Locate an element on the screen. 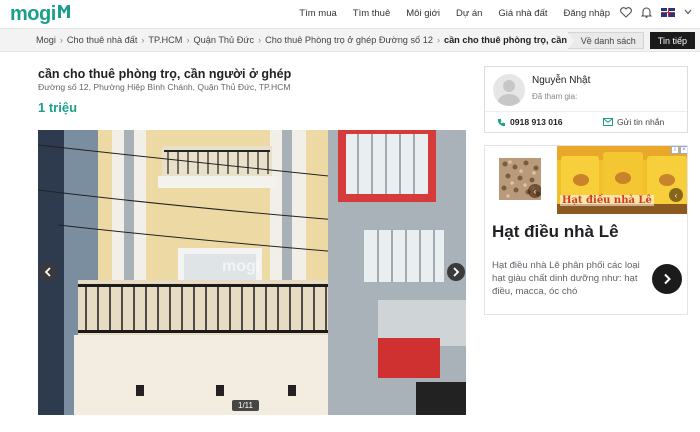 This screenshot has width=700, height=432. header-icons is located at coordinates (651, 12).